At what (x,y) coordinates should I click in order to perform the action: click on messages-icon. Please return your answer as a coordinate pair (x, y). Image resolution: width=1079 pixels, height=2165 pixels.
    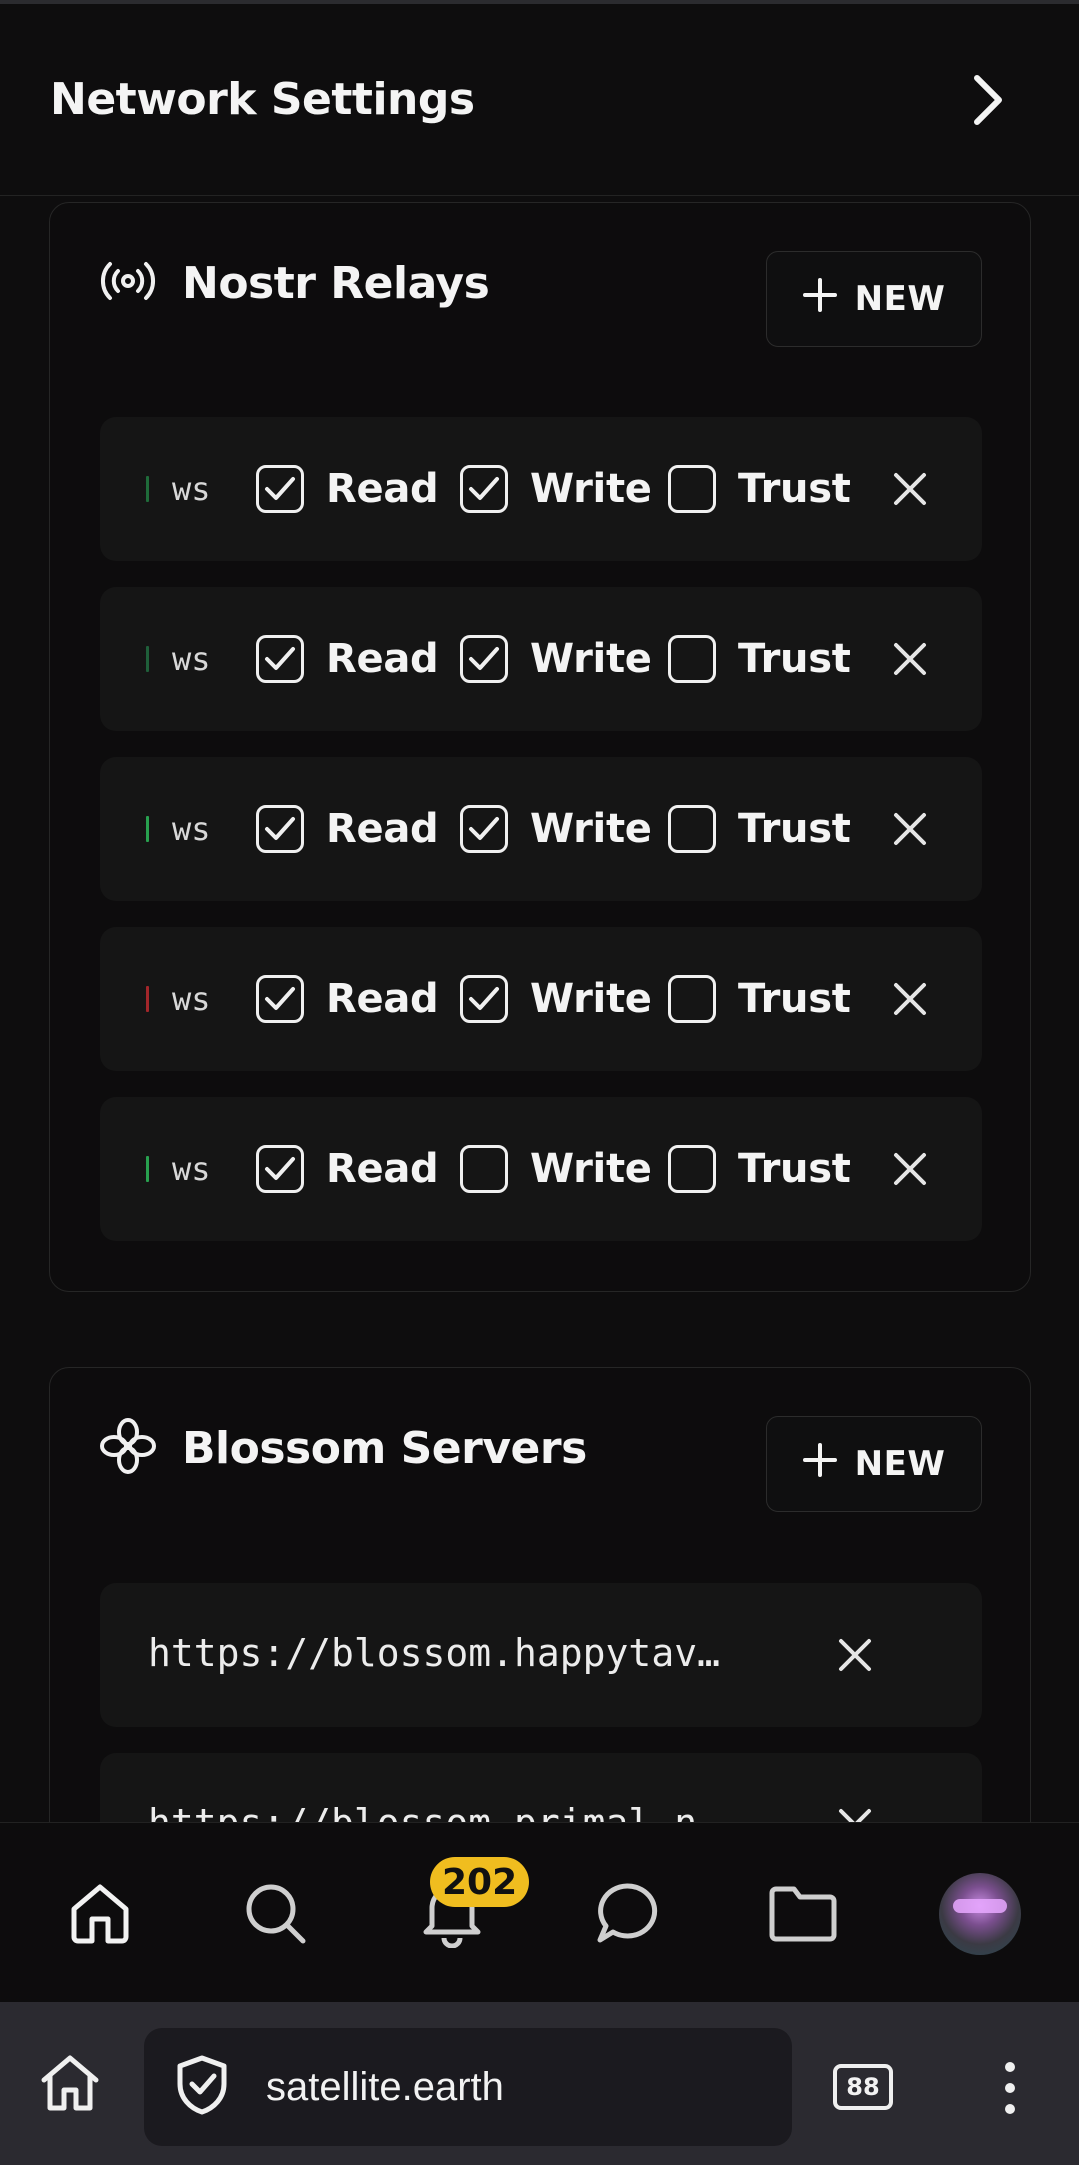
    Looking at the image, I should click on (627, 1913).